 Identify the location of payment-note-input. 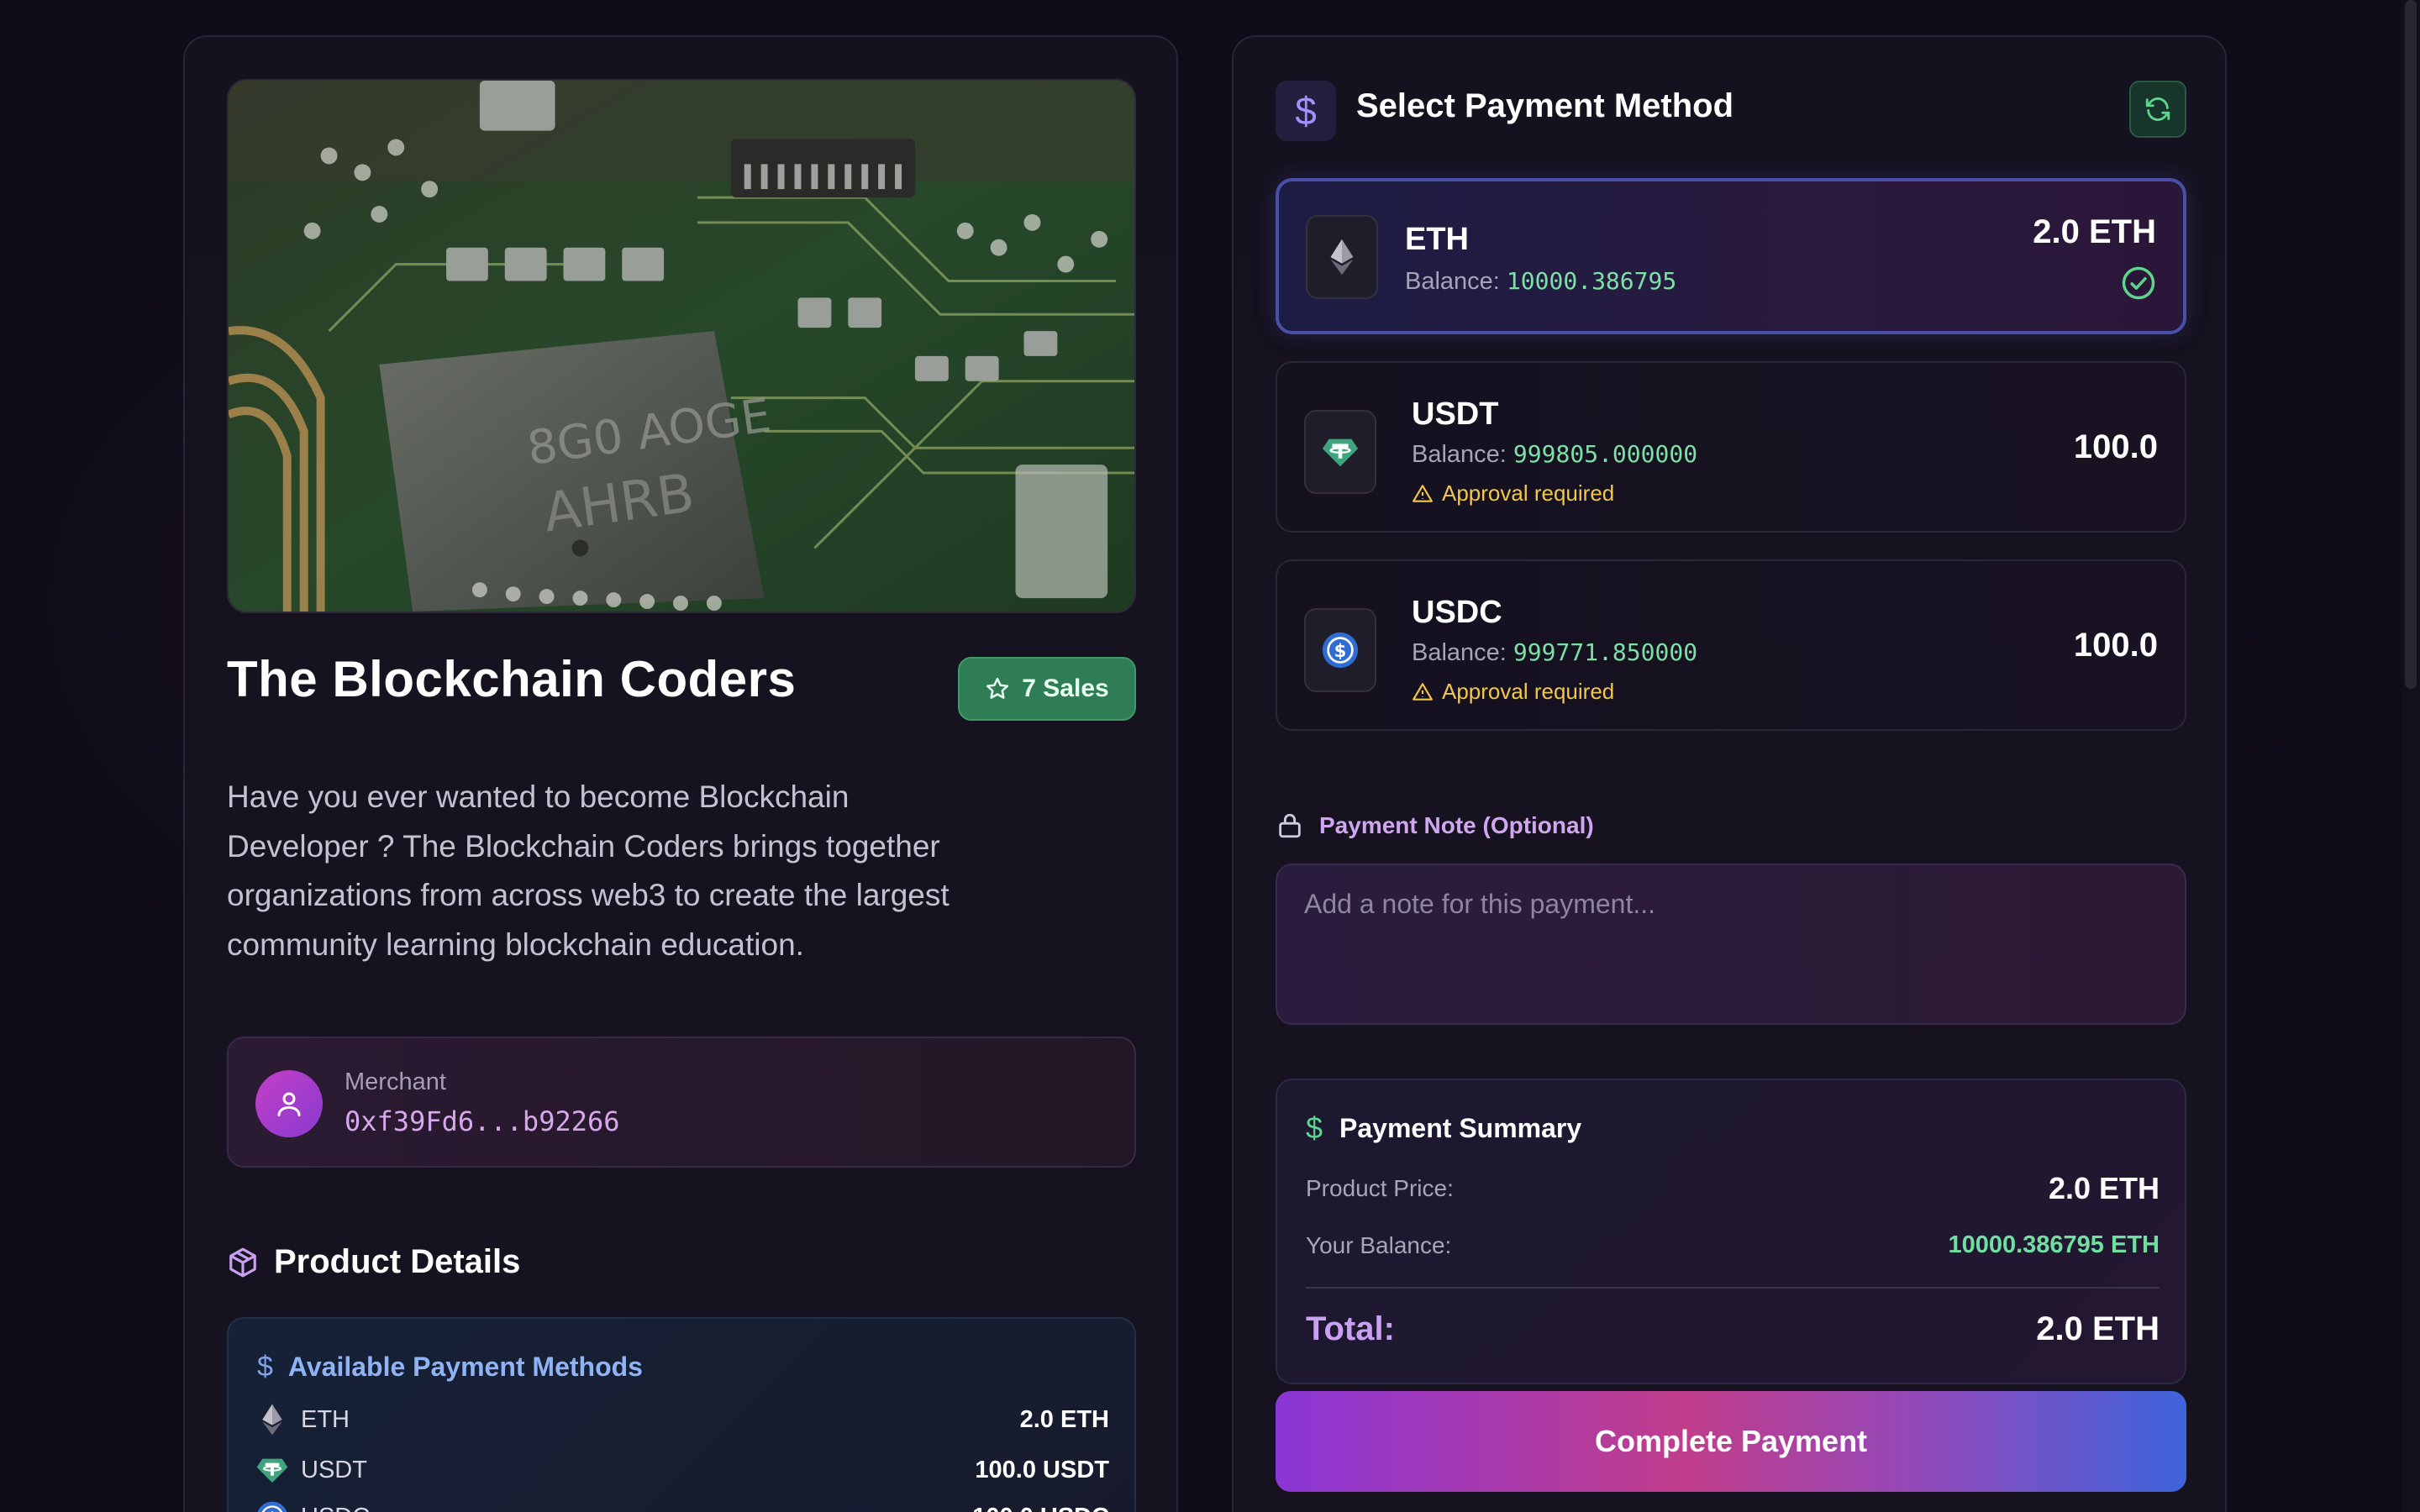
(1731, 944).